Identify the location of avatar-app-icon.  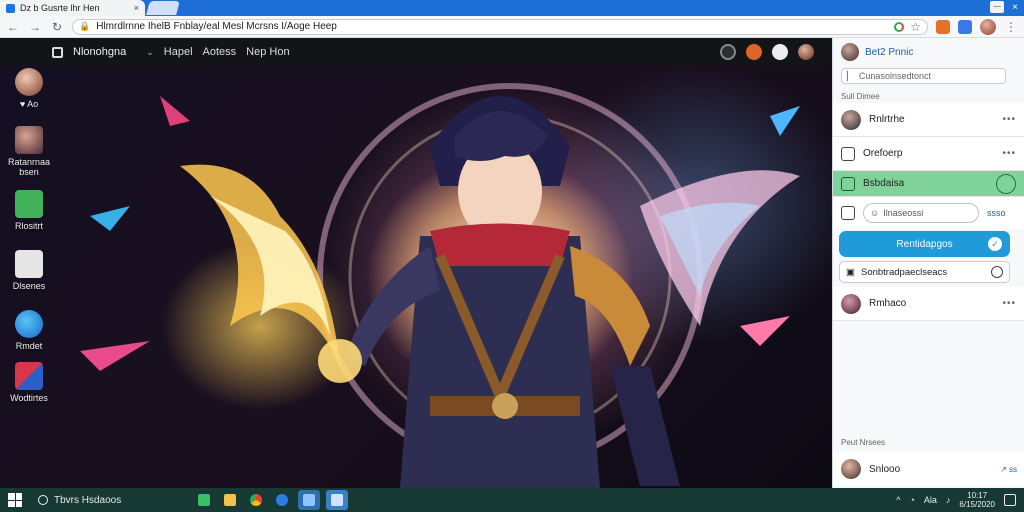
(29, 82).